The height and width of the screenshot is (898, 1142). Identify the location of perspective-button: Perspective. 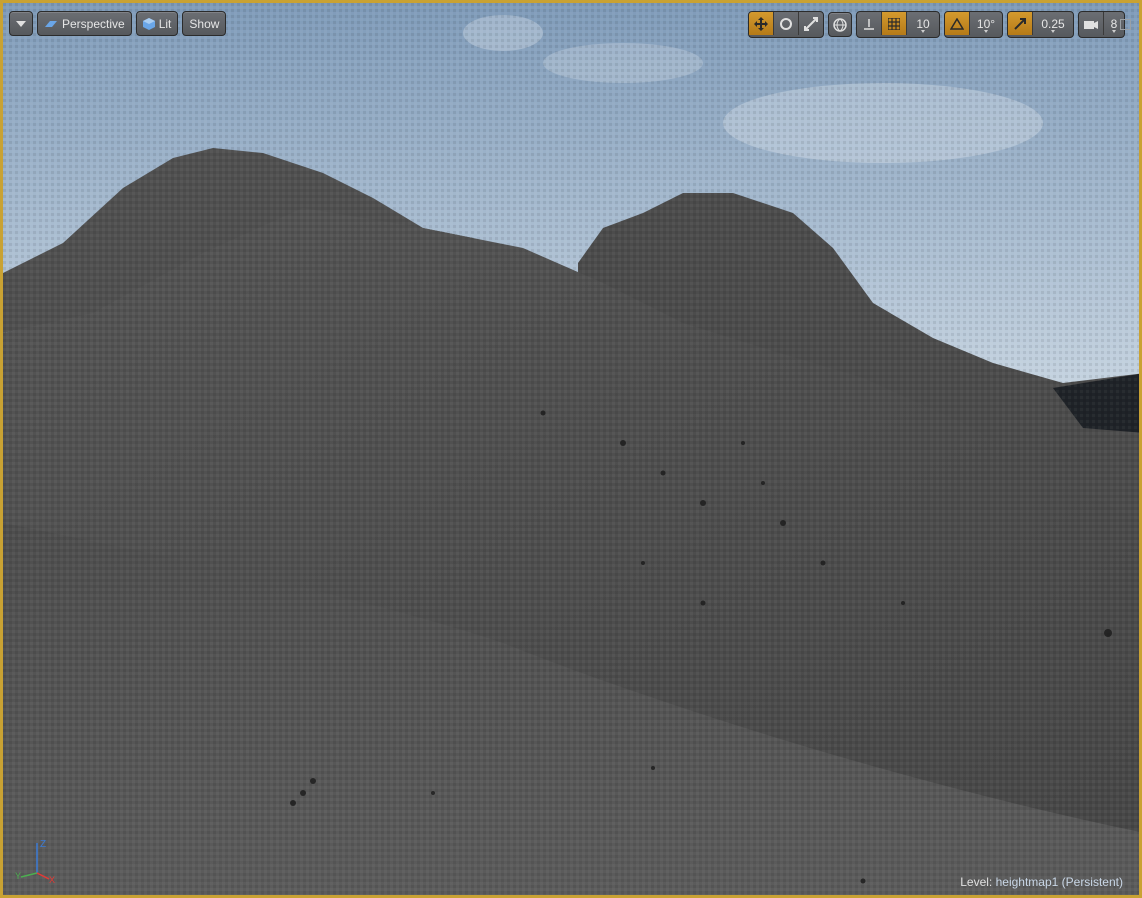
(84, 23).